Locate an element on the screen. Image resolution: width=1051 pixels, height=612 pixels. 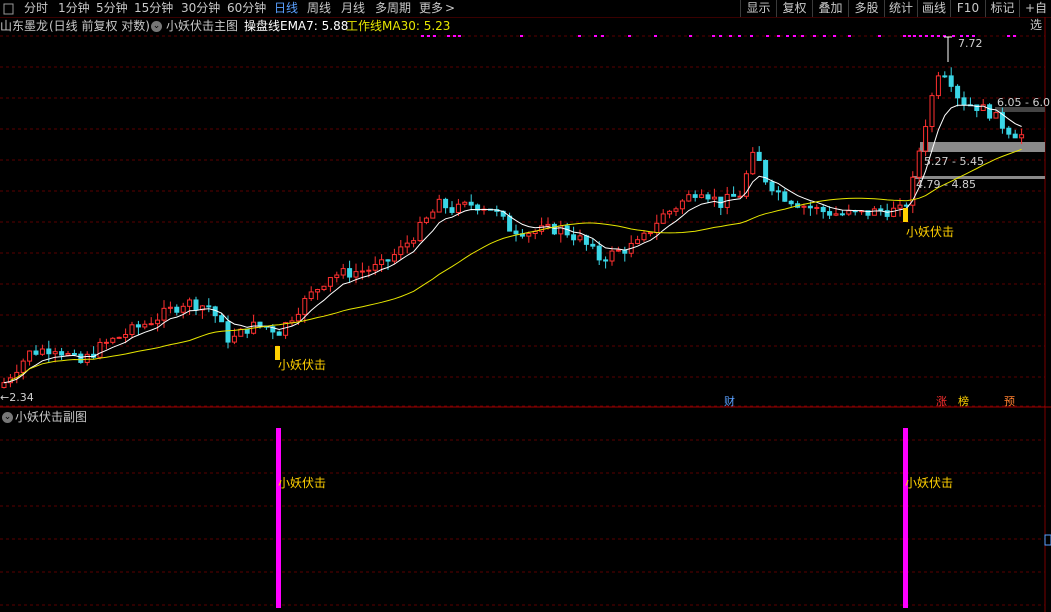
period-tab-60min: 60分钟 is located at coordinates (246, 8).